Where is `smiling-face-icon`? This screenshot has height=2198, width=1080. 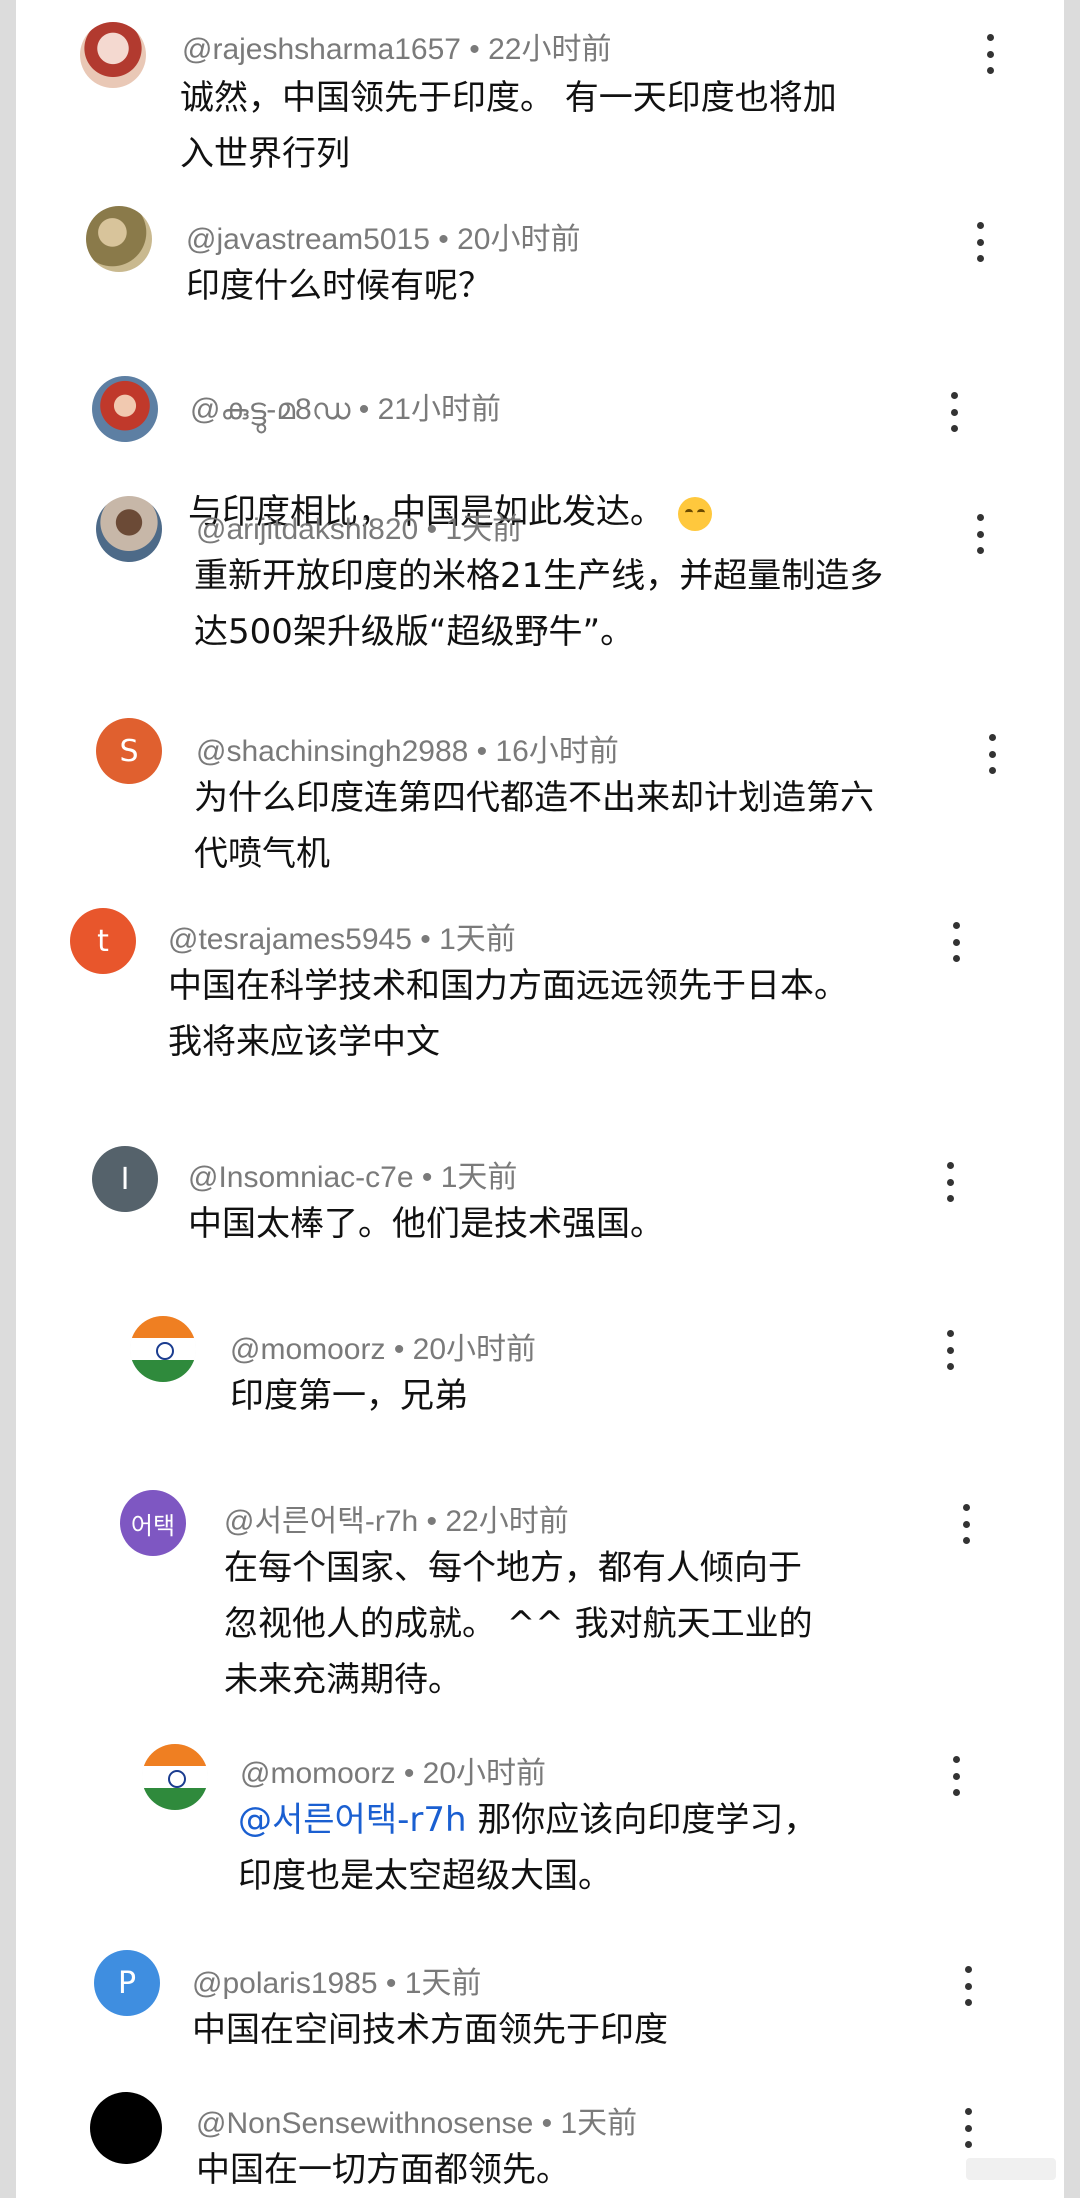 smiling-face-icon is located at coordinates (695, 513).